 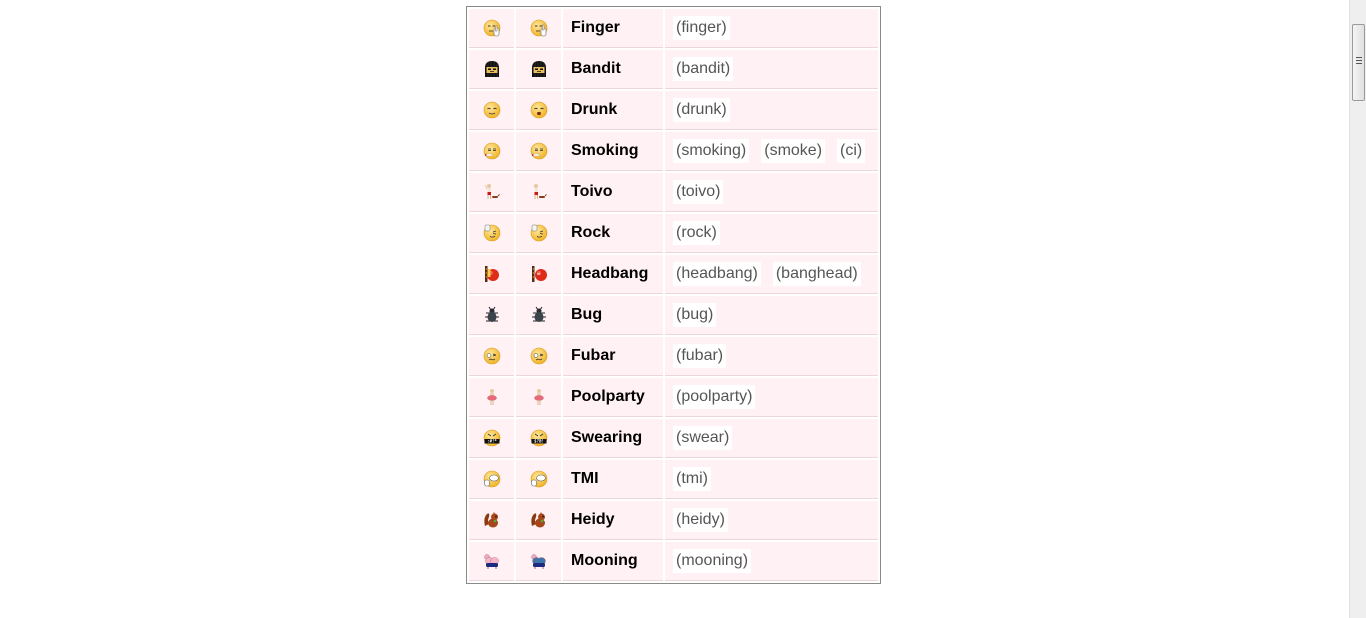 What do you see at coordinates (613, 397) in the screenshot?
I see `emoticon-name: Poolparty` at bounding box center [613, 397].